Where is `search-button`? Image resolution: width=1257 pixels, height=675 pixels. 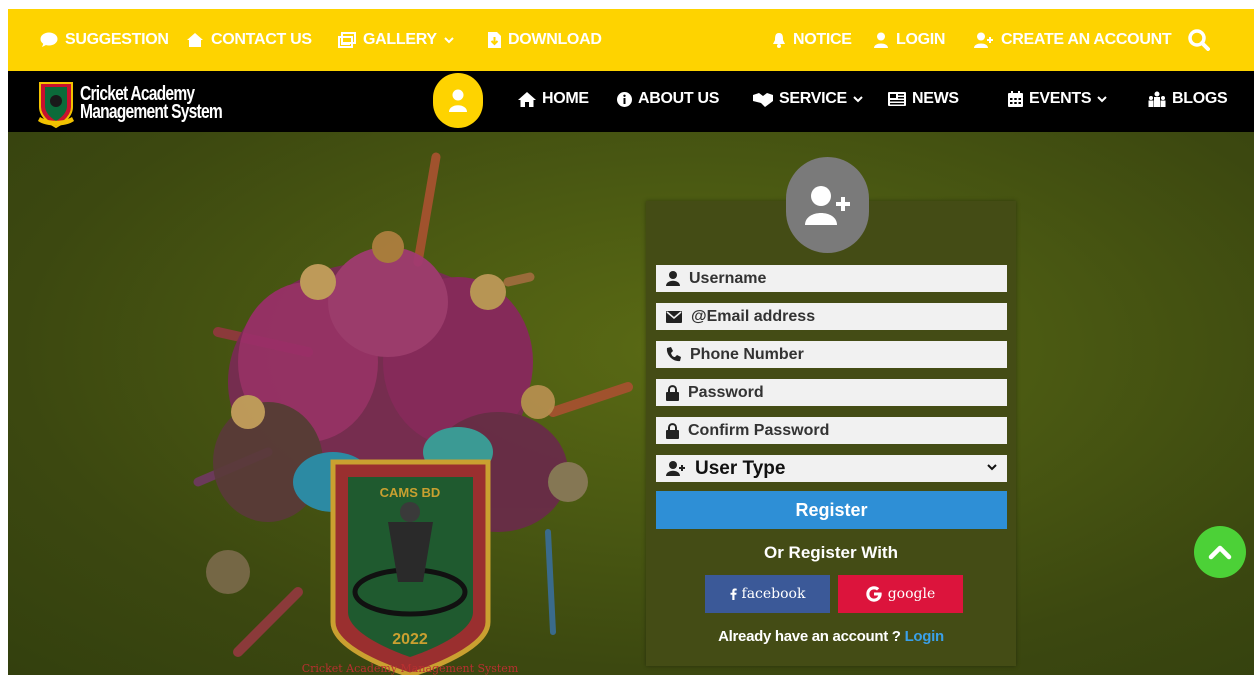
search-button is located at coordinates (1199, 40).